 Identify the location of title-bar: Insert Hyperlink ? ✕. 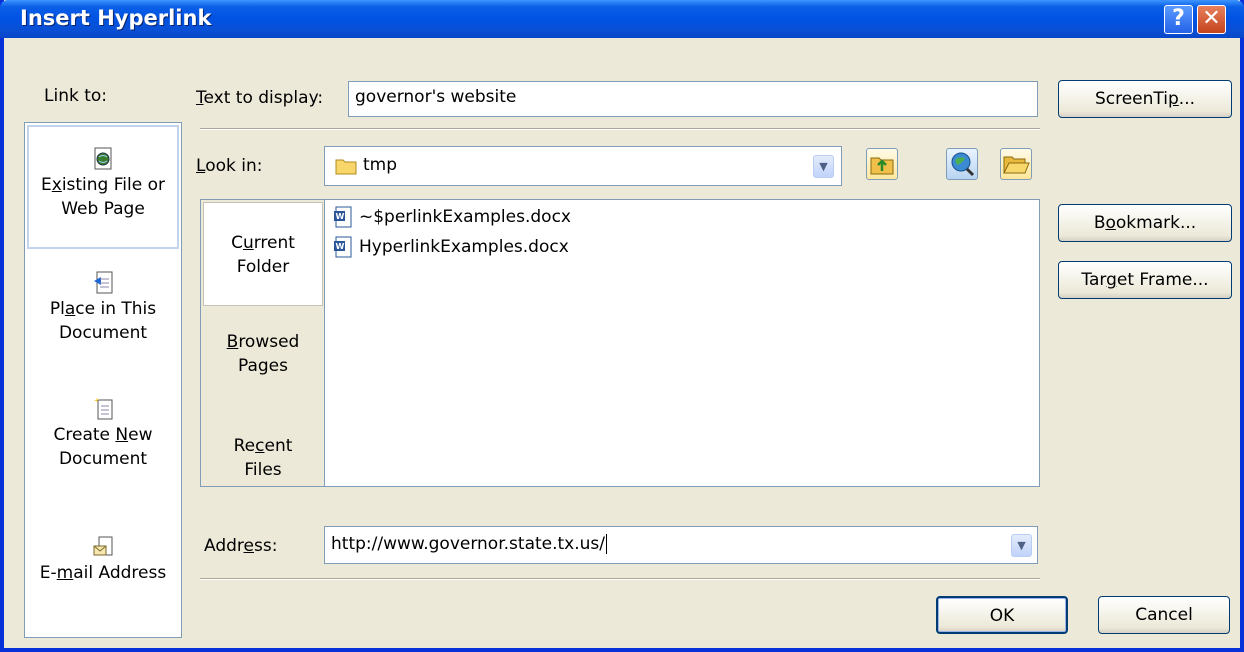
(622, 19).